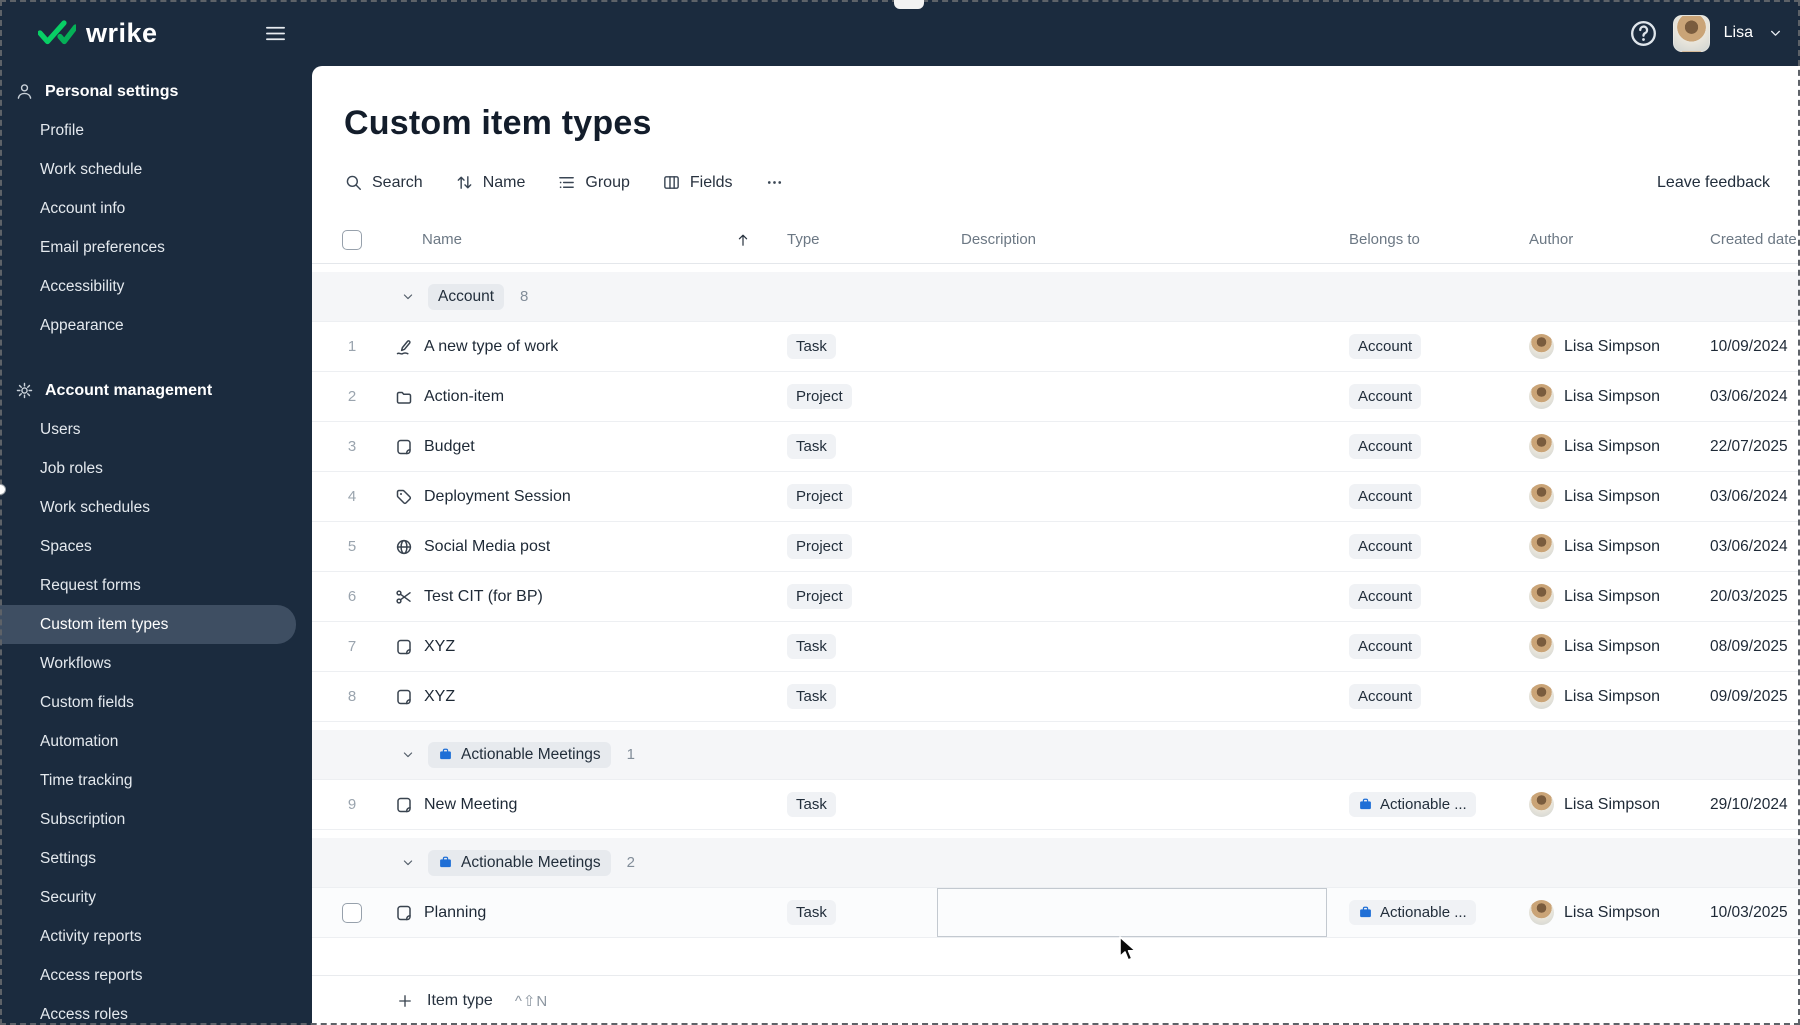 This screenshot has height=1025, width=1800. I want to click on sidebar-item-security: Security, so click(148, 897).